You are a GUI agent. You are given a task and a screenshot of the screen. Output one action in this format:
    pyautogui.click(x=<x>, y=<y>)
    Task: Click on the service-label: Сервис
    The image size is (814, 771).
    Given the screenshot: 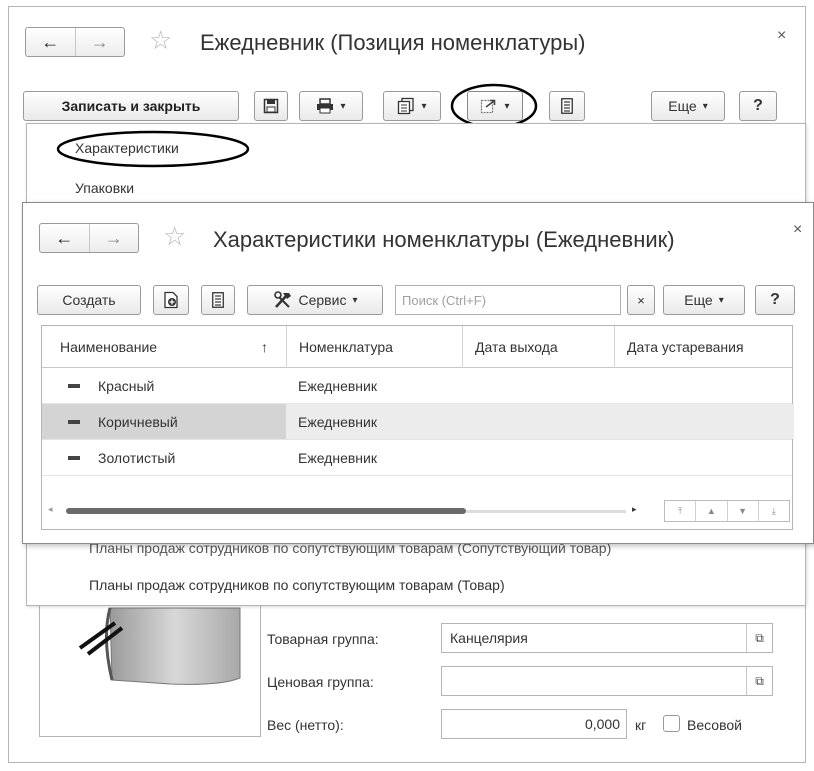 What is the action you would take?
    pyautogui.click(x=322, y=300)
    